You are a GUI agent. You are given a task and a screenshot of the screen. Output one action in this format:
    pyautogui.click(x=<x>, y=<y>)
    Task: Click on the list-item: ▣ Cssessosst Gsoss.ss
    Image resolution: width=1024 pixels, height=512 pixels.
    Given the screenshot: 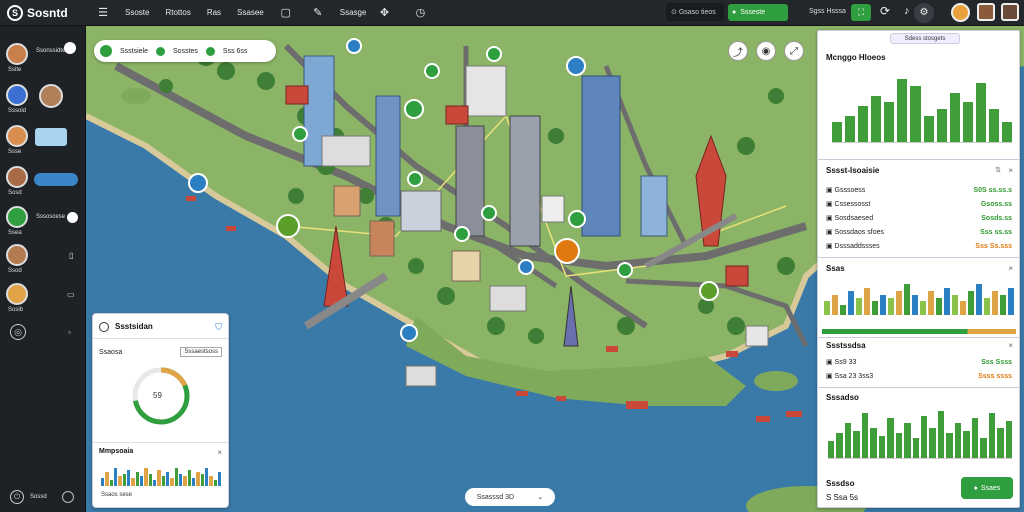 What is the action you would take?
    pyautogui.click(x=919, y=204)
    